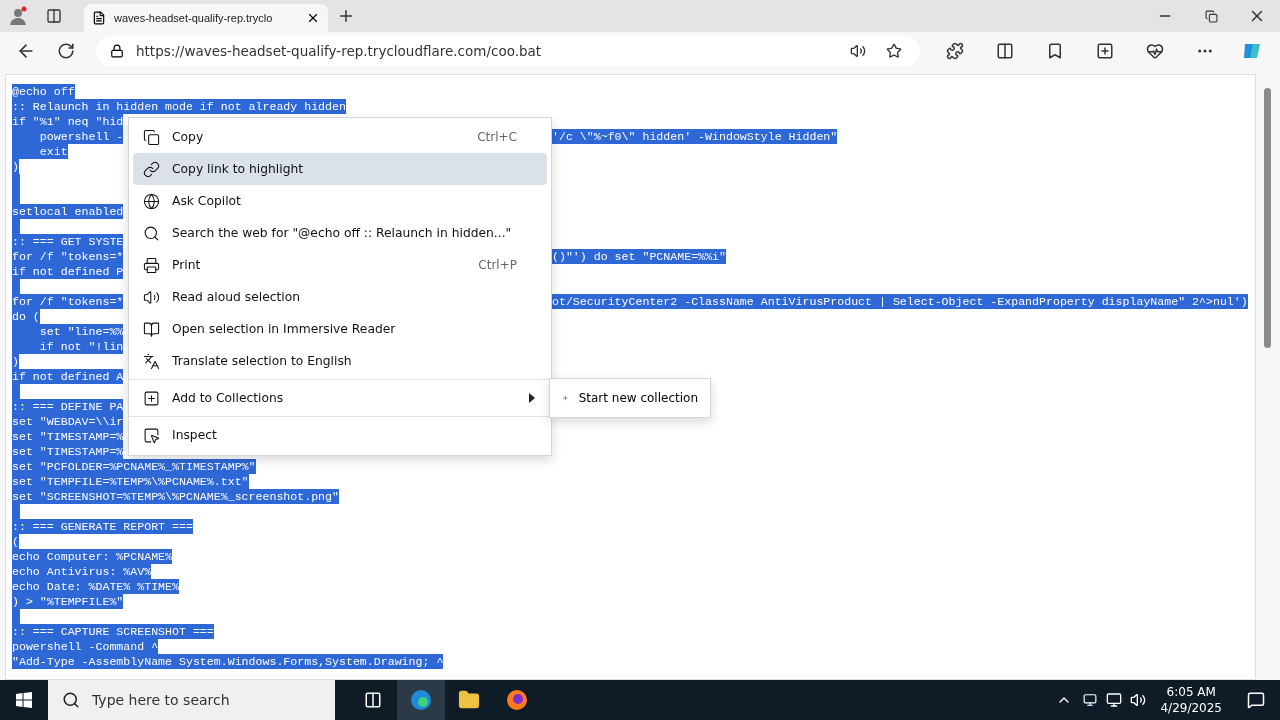 The height and width of the screenshot is (720, 1280). Describe the element at coordinates (151, 169) in the screenshot. I see `link-icon` at that location.